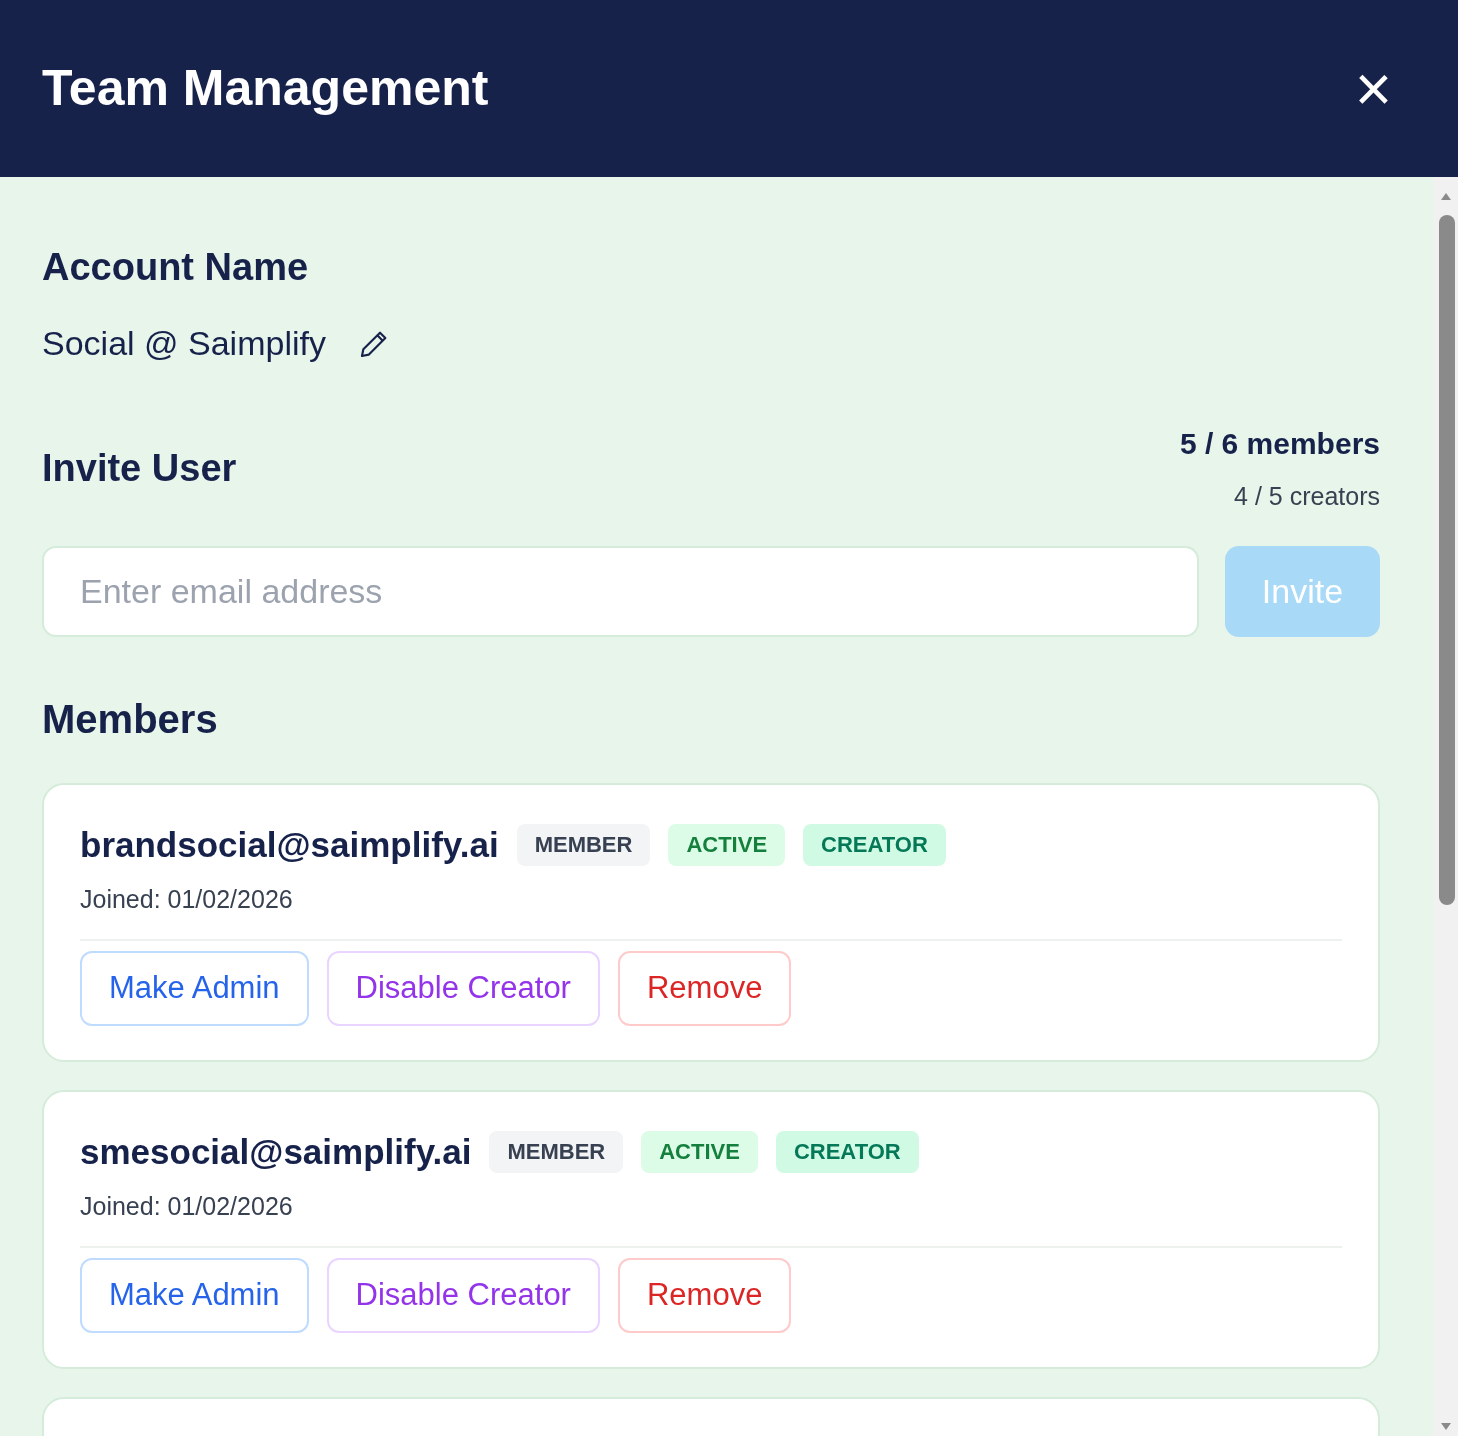  I want to click on account-name: Social @ Saimplify, so click(184, 343).